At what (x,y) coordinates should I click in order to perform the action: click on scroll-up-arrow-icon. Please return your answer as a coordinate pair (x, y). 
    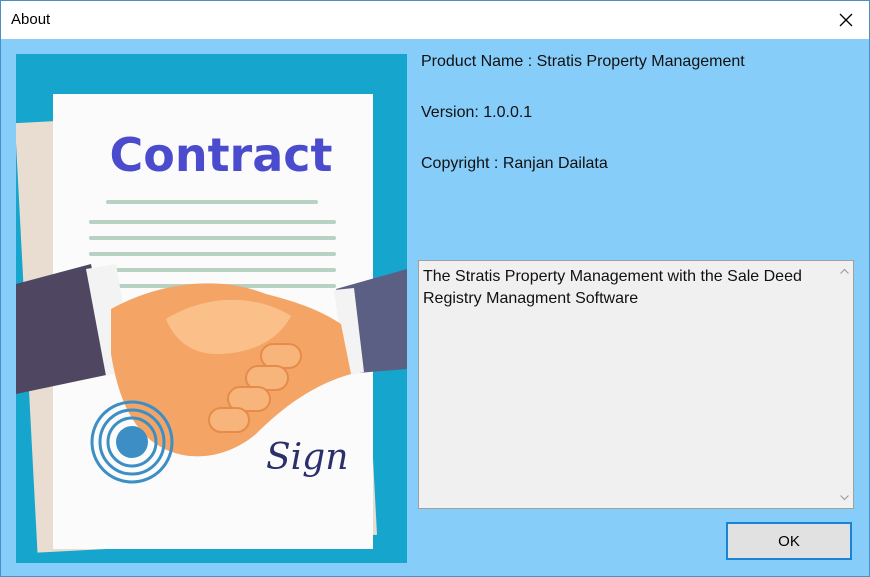
    Looking at the image, I should click on (844, 271).